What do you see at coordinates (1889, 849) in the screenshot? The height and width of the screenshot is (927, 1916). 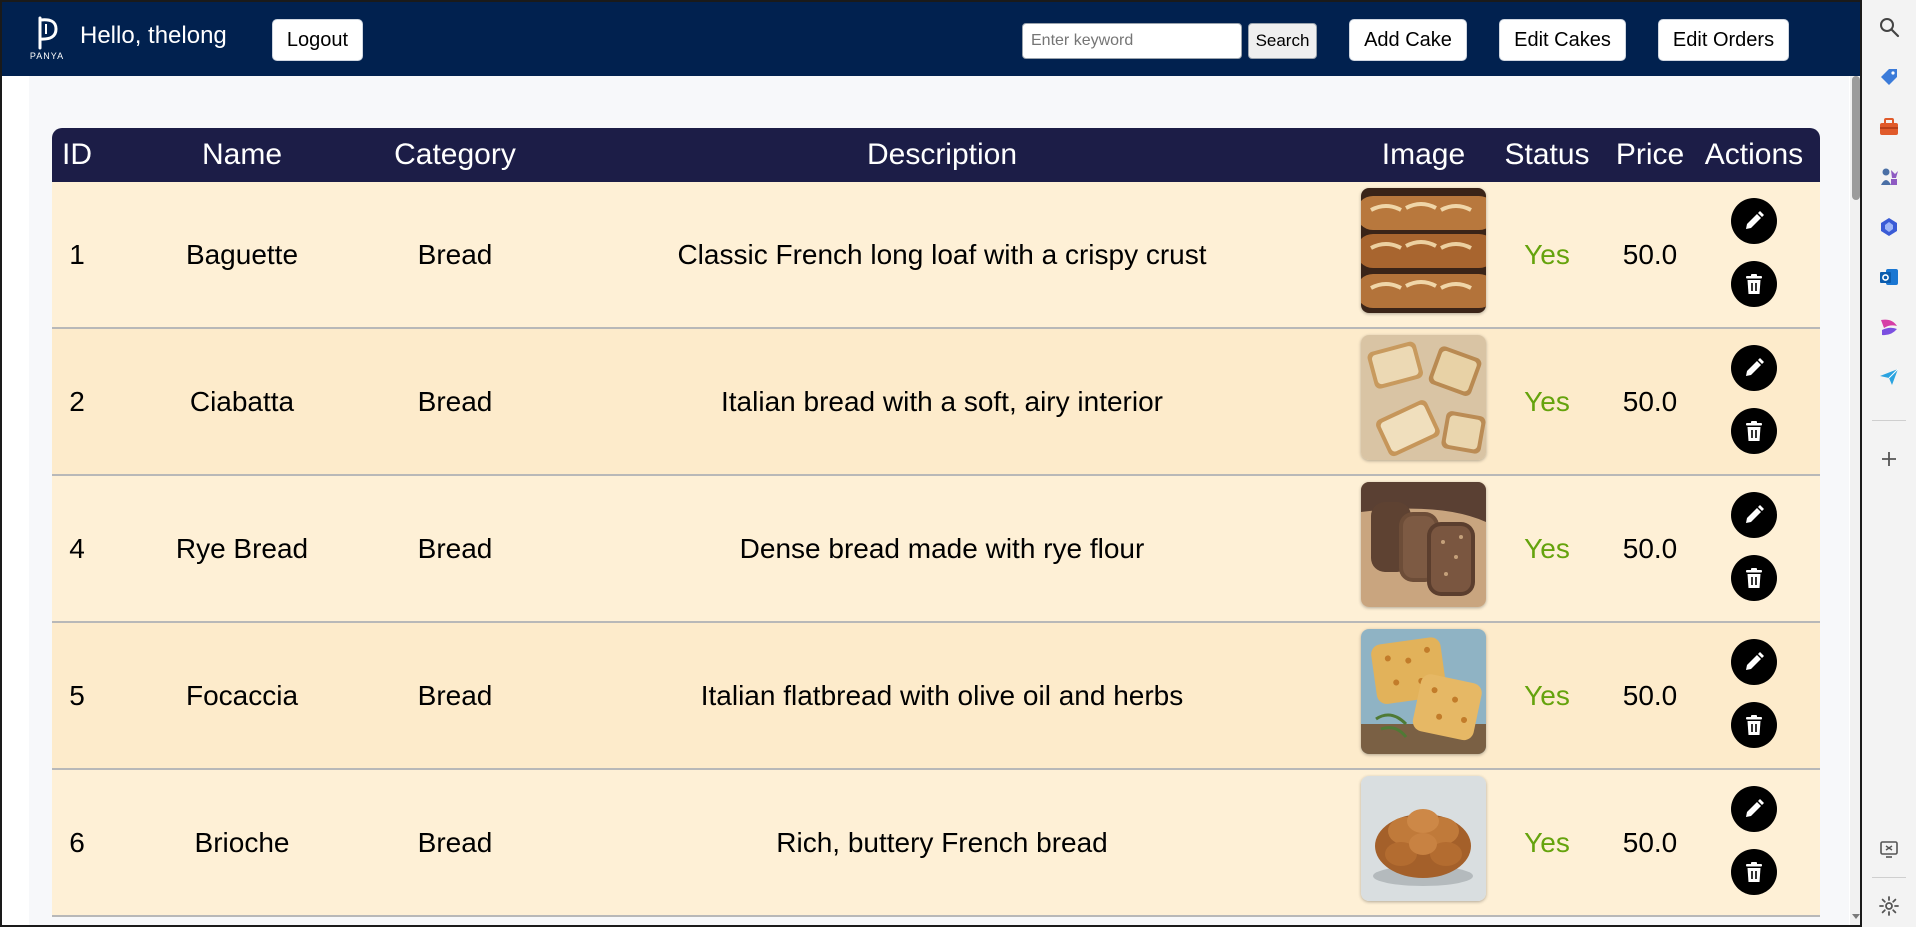 I see `screenshot-icon` at bounding box center [1889, 849].